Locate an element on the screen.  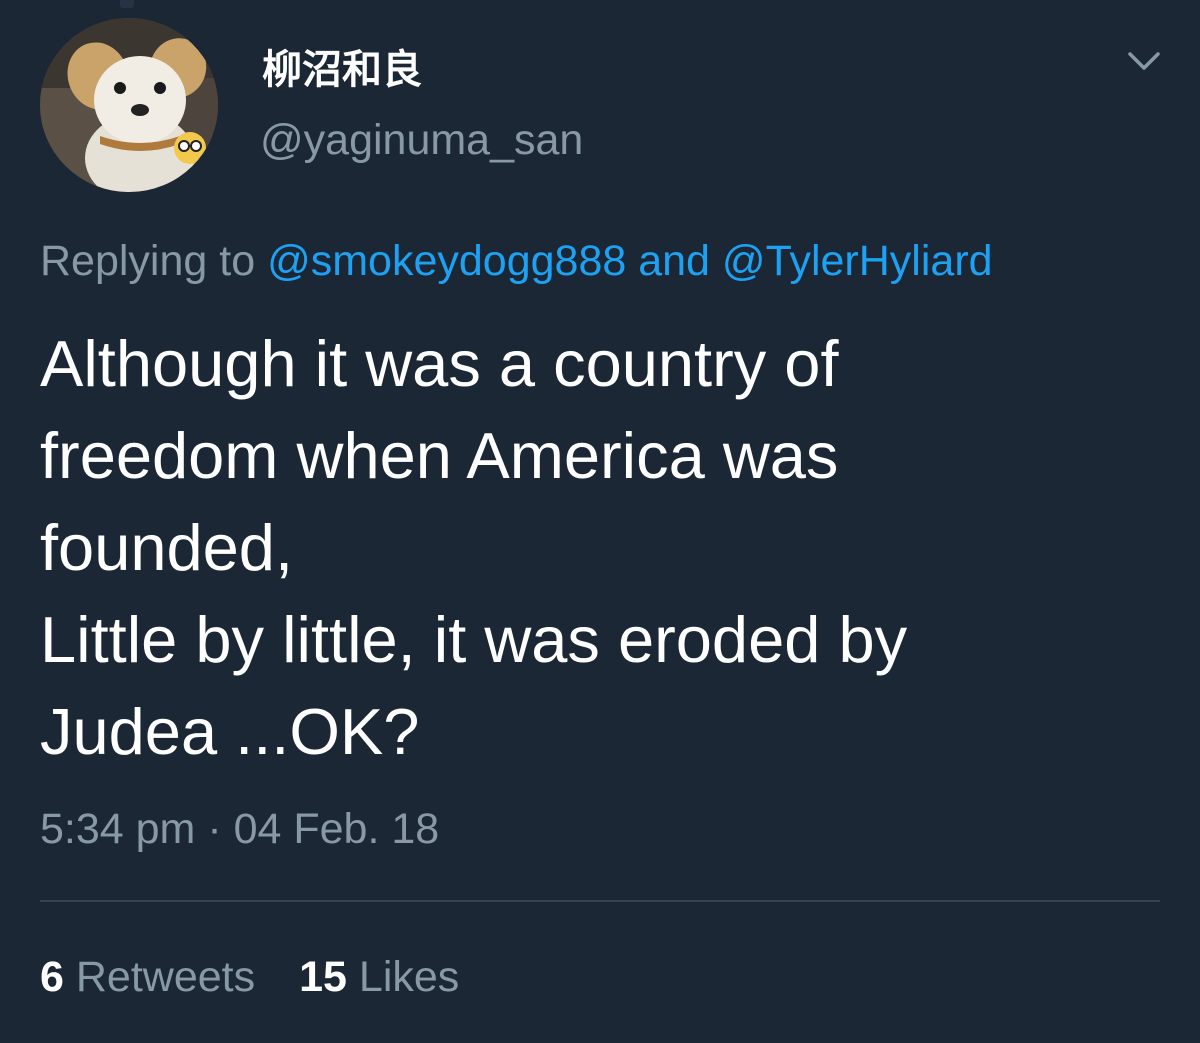
plush-dog-avatar-icon is located at coordinates (129, 105).